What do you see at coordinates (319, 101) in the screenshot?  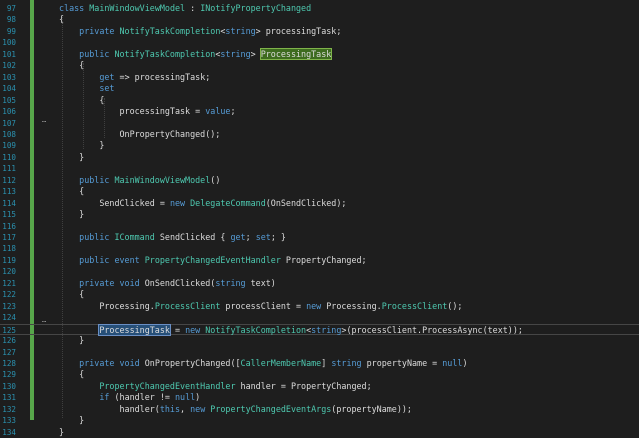 I see `code-line: 105 {` at bounding box center [319, 101].